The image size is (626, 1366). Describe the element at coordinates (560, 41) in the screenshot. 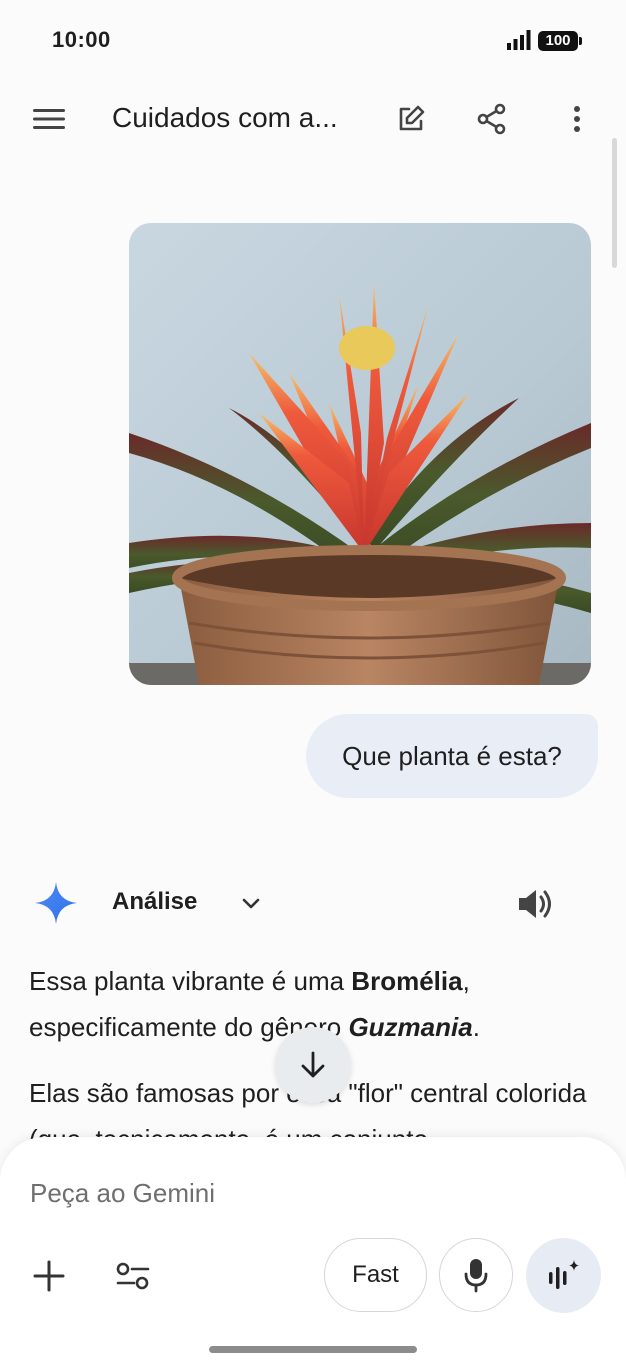

I see `battery-indicator: 100` at that location.